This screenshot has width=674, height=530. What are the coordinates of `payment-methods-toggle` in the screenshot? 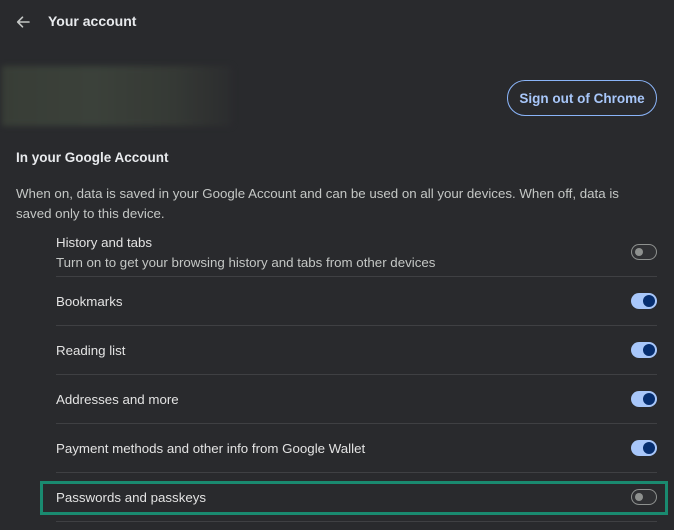 It's located at (644, 448).